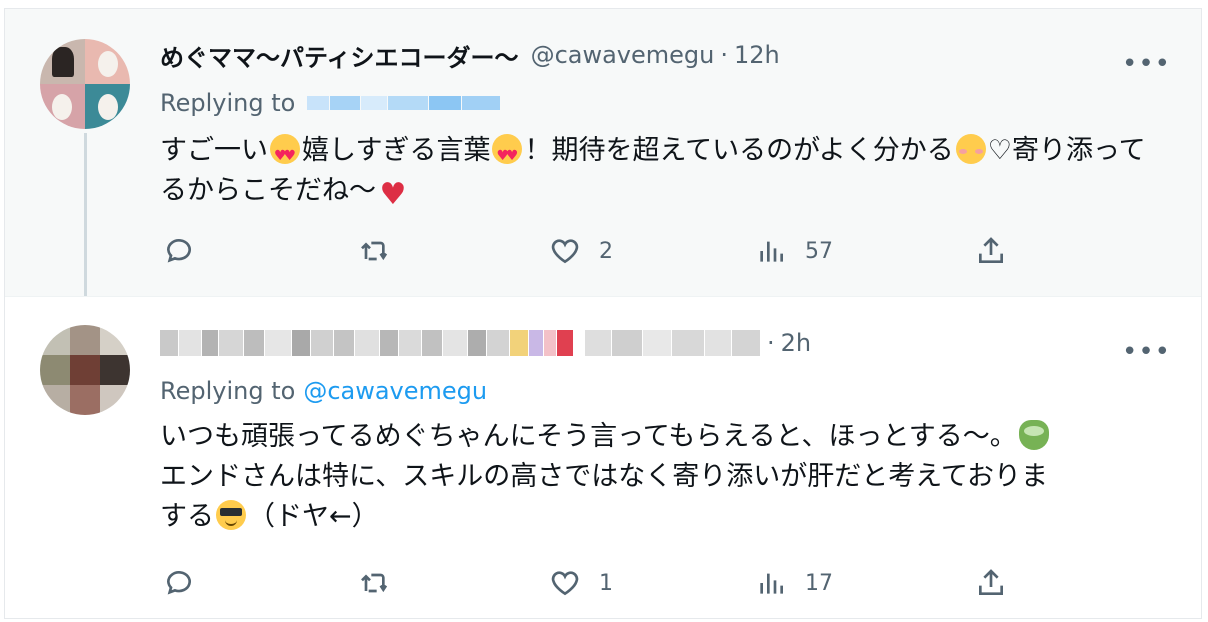  What do you see at coordinates (970, 149) in the screenshot?
I see `blush-emoji-icon` at bounding box center [970, 149].